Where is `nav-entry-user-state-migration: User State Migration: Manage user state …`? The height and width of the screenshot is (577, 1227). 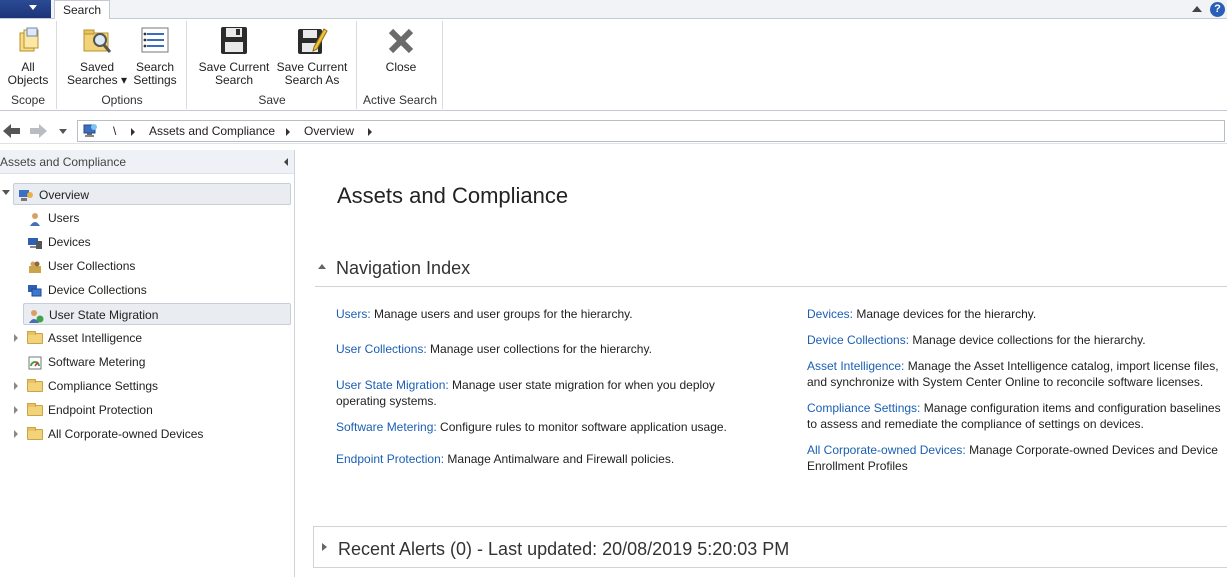
nav-entry-user-state-migration: User State Migration: Manage user state … is located at coordinates (546, 393).